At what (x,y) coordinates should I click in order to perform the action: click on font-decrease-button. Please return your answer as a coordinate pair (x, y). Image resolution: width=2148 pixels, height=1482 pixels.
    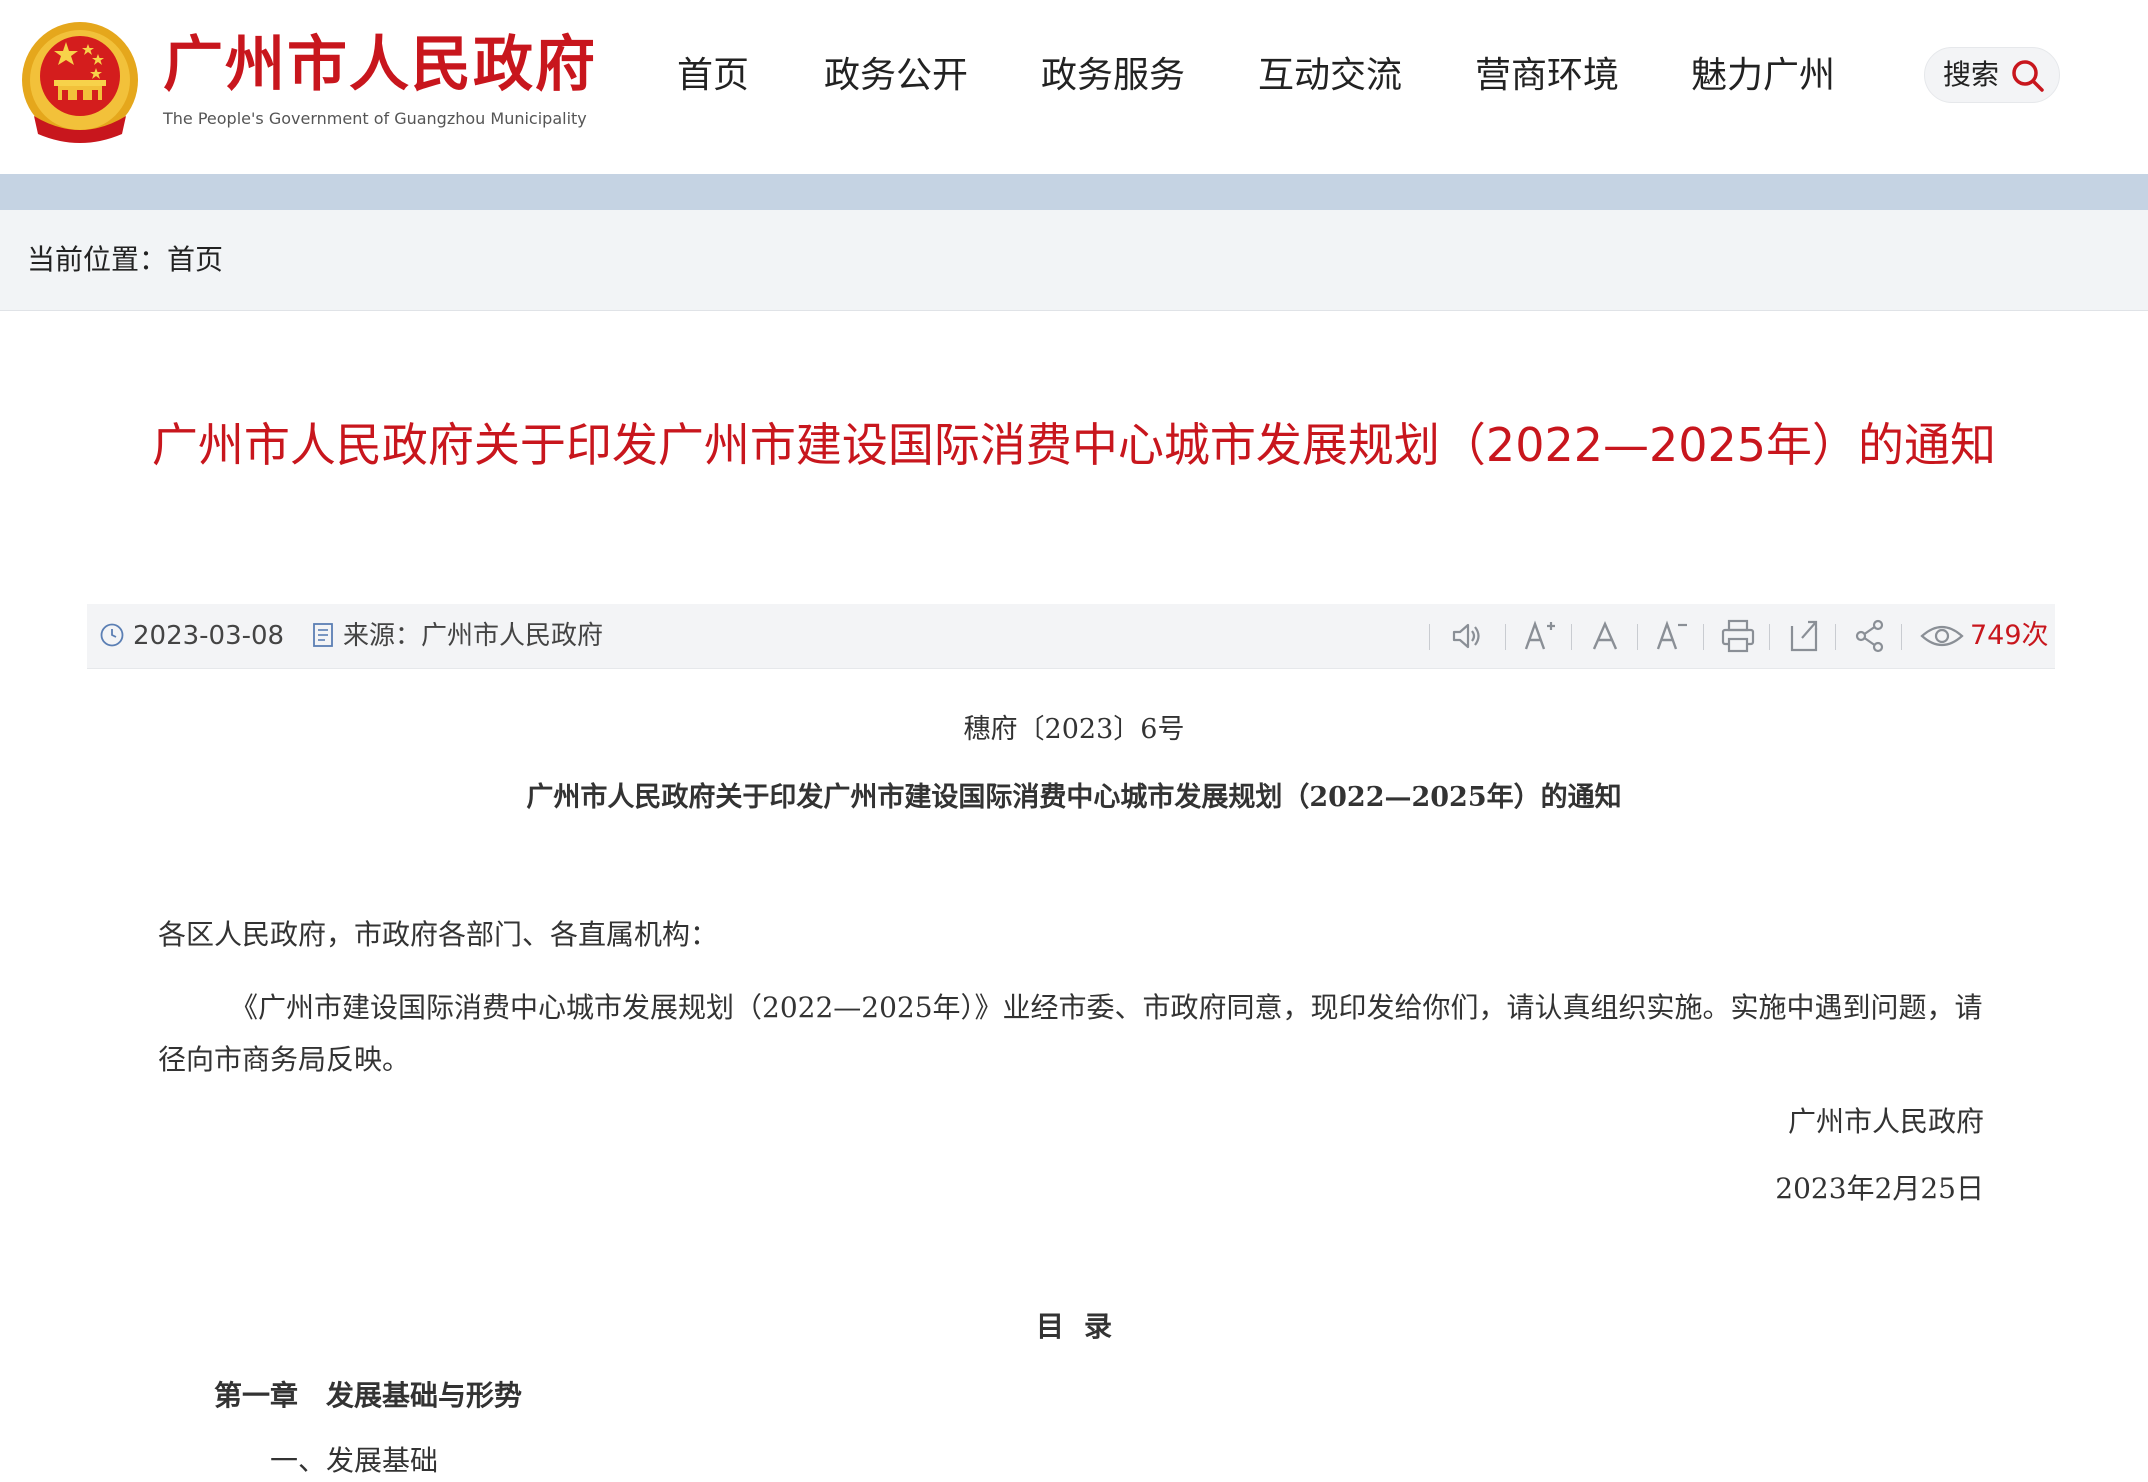
    Looking at the image, I should click on (1672, 636).